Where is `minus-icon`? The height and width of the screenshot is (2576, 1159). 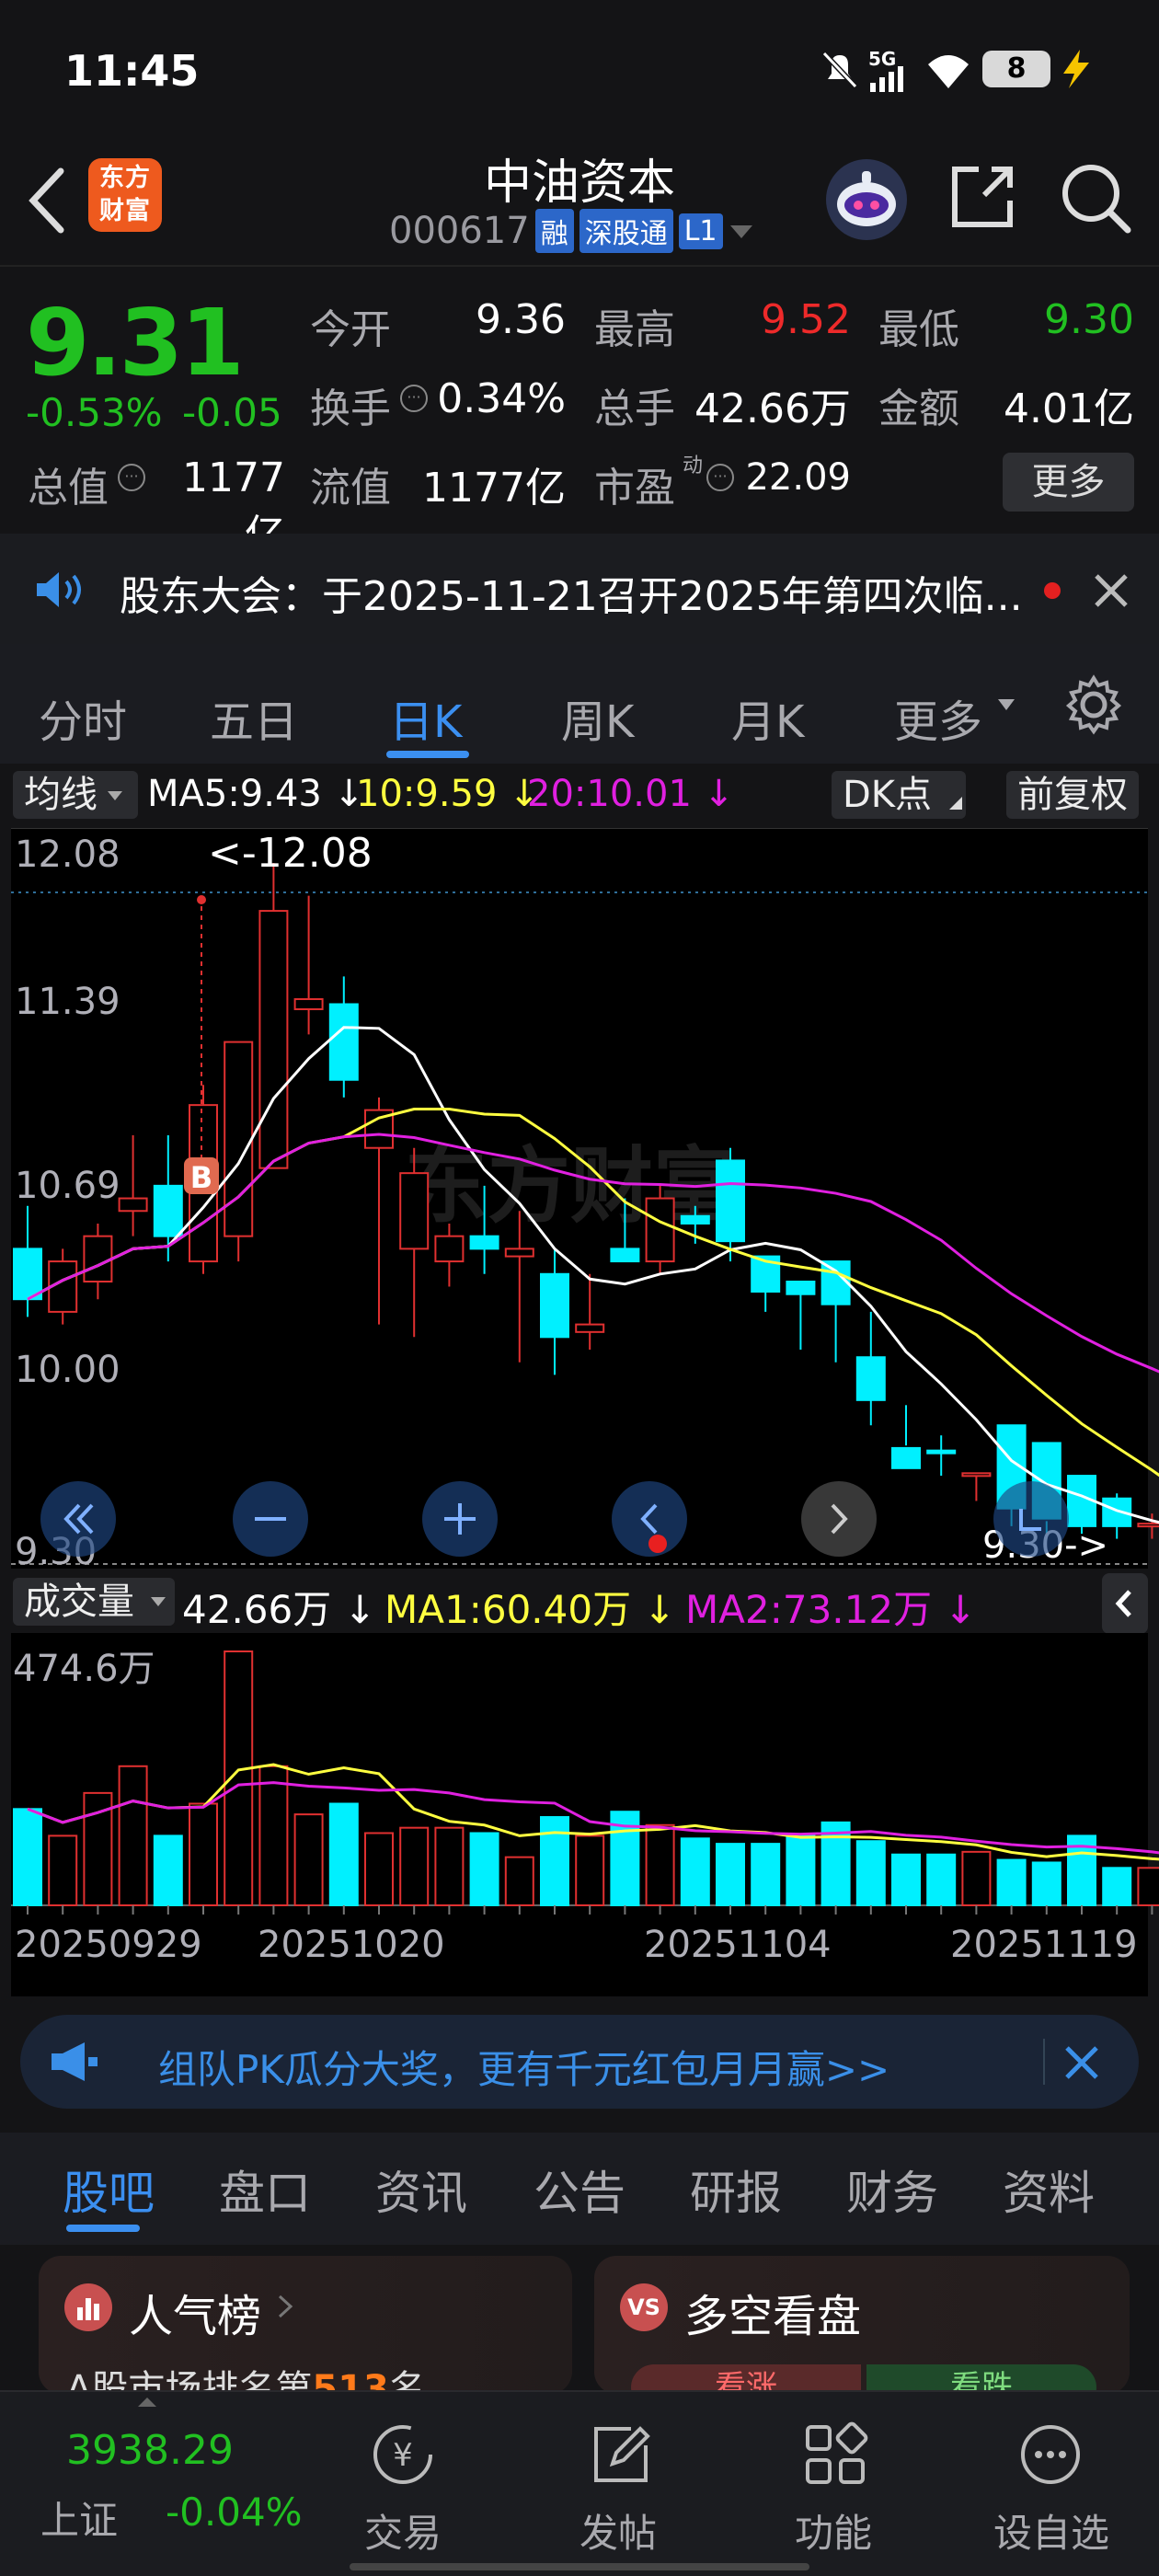
minus-icon is located at coordinates (270, 1519).